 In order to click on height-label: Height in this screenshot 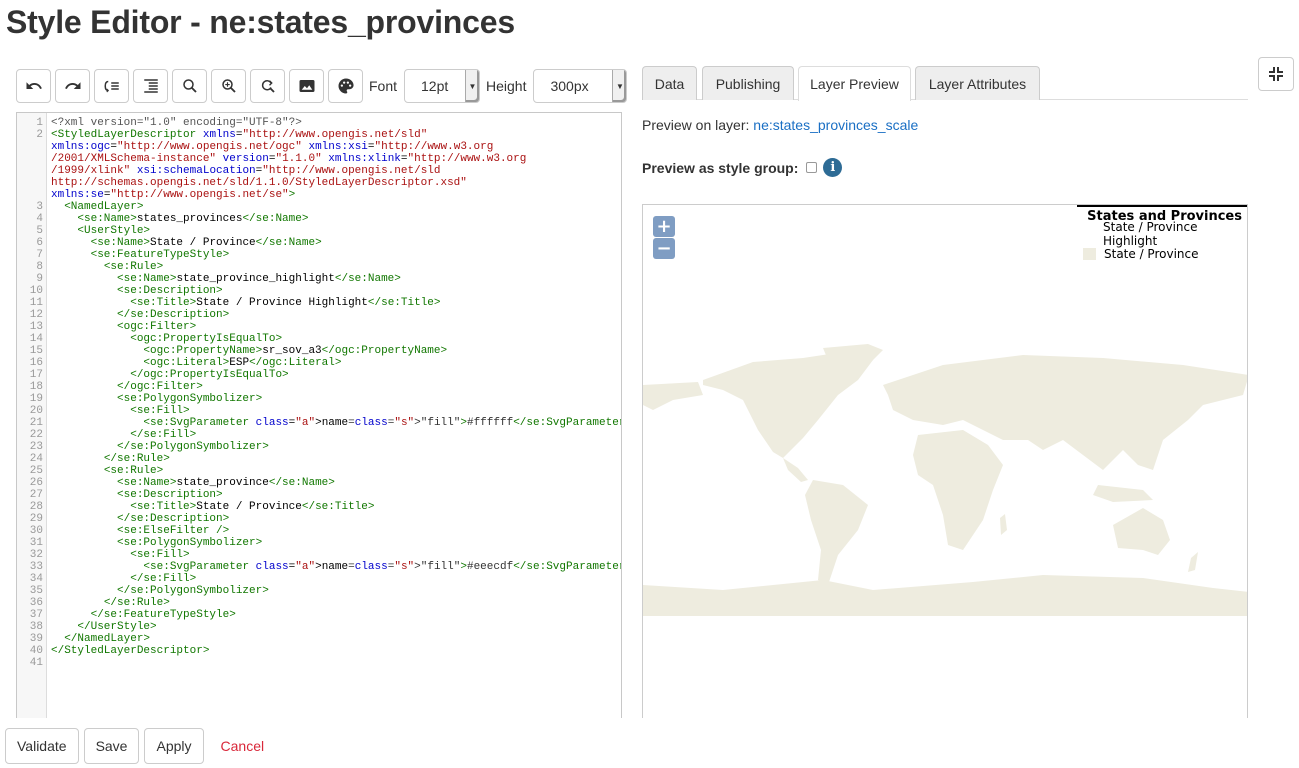, I will do `click(506, 86)`.